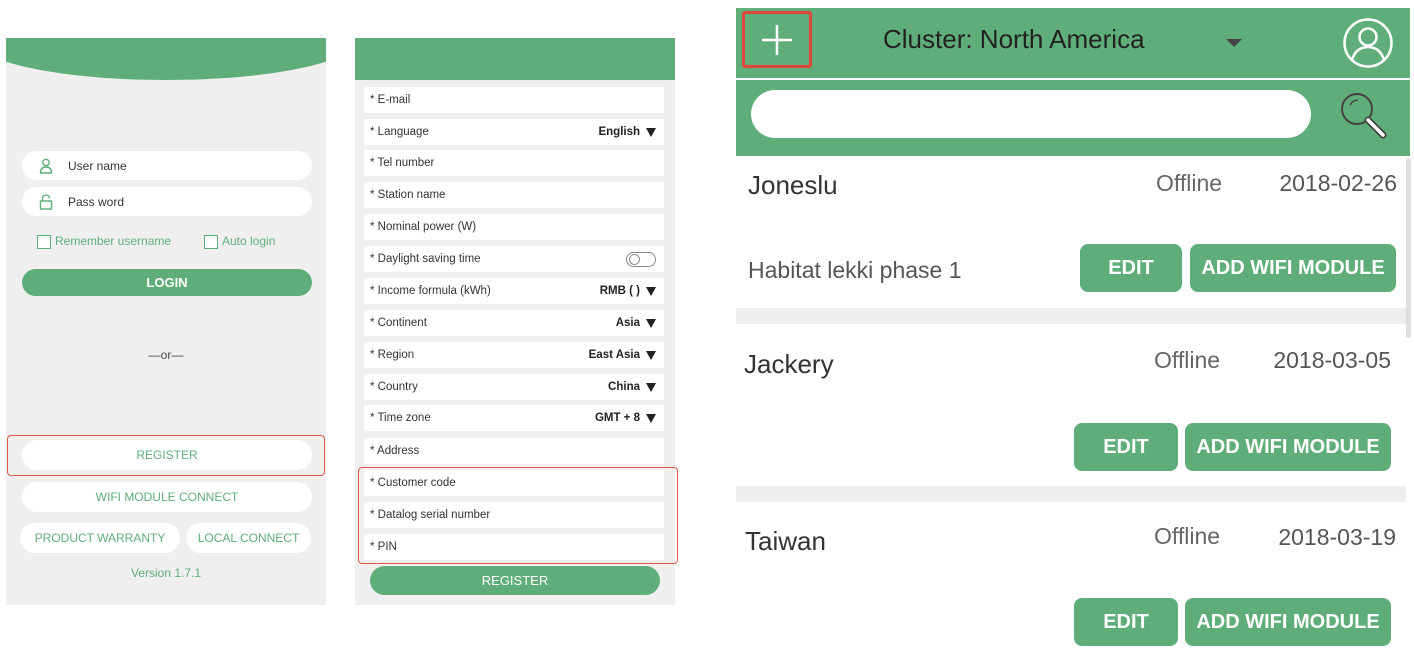 The width and height of the screenshot is (1414, 660). I want to click on list-divider, so click(1071, 316).